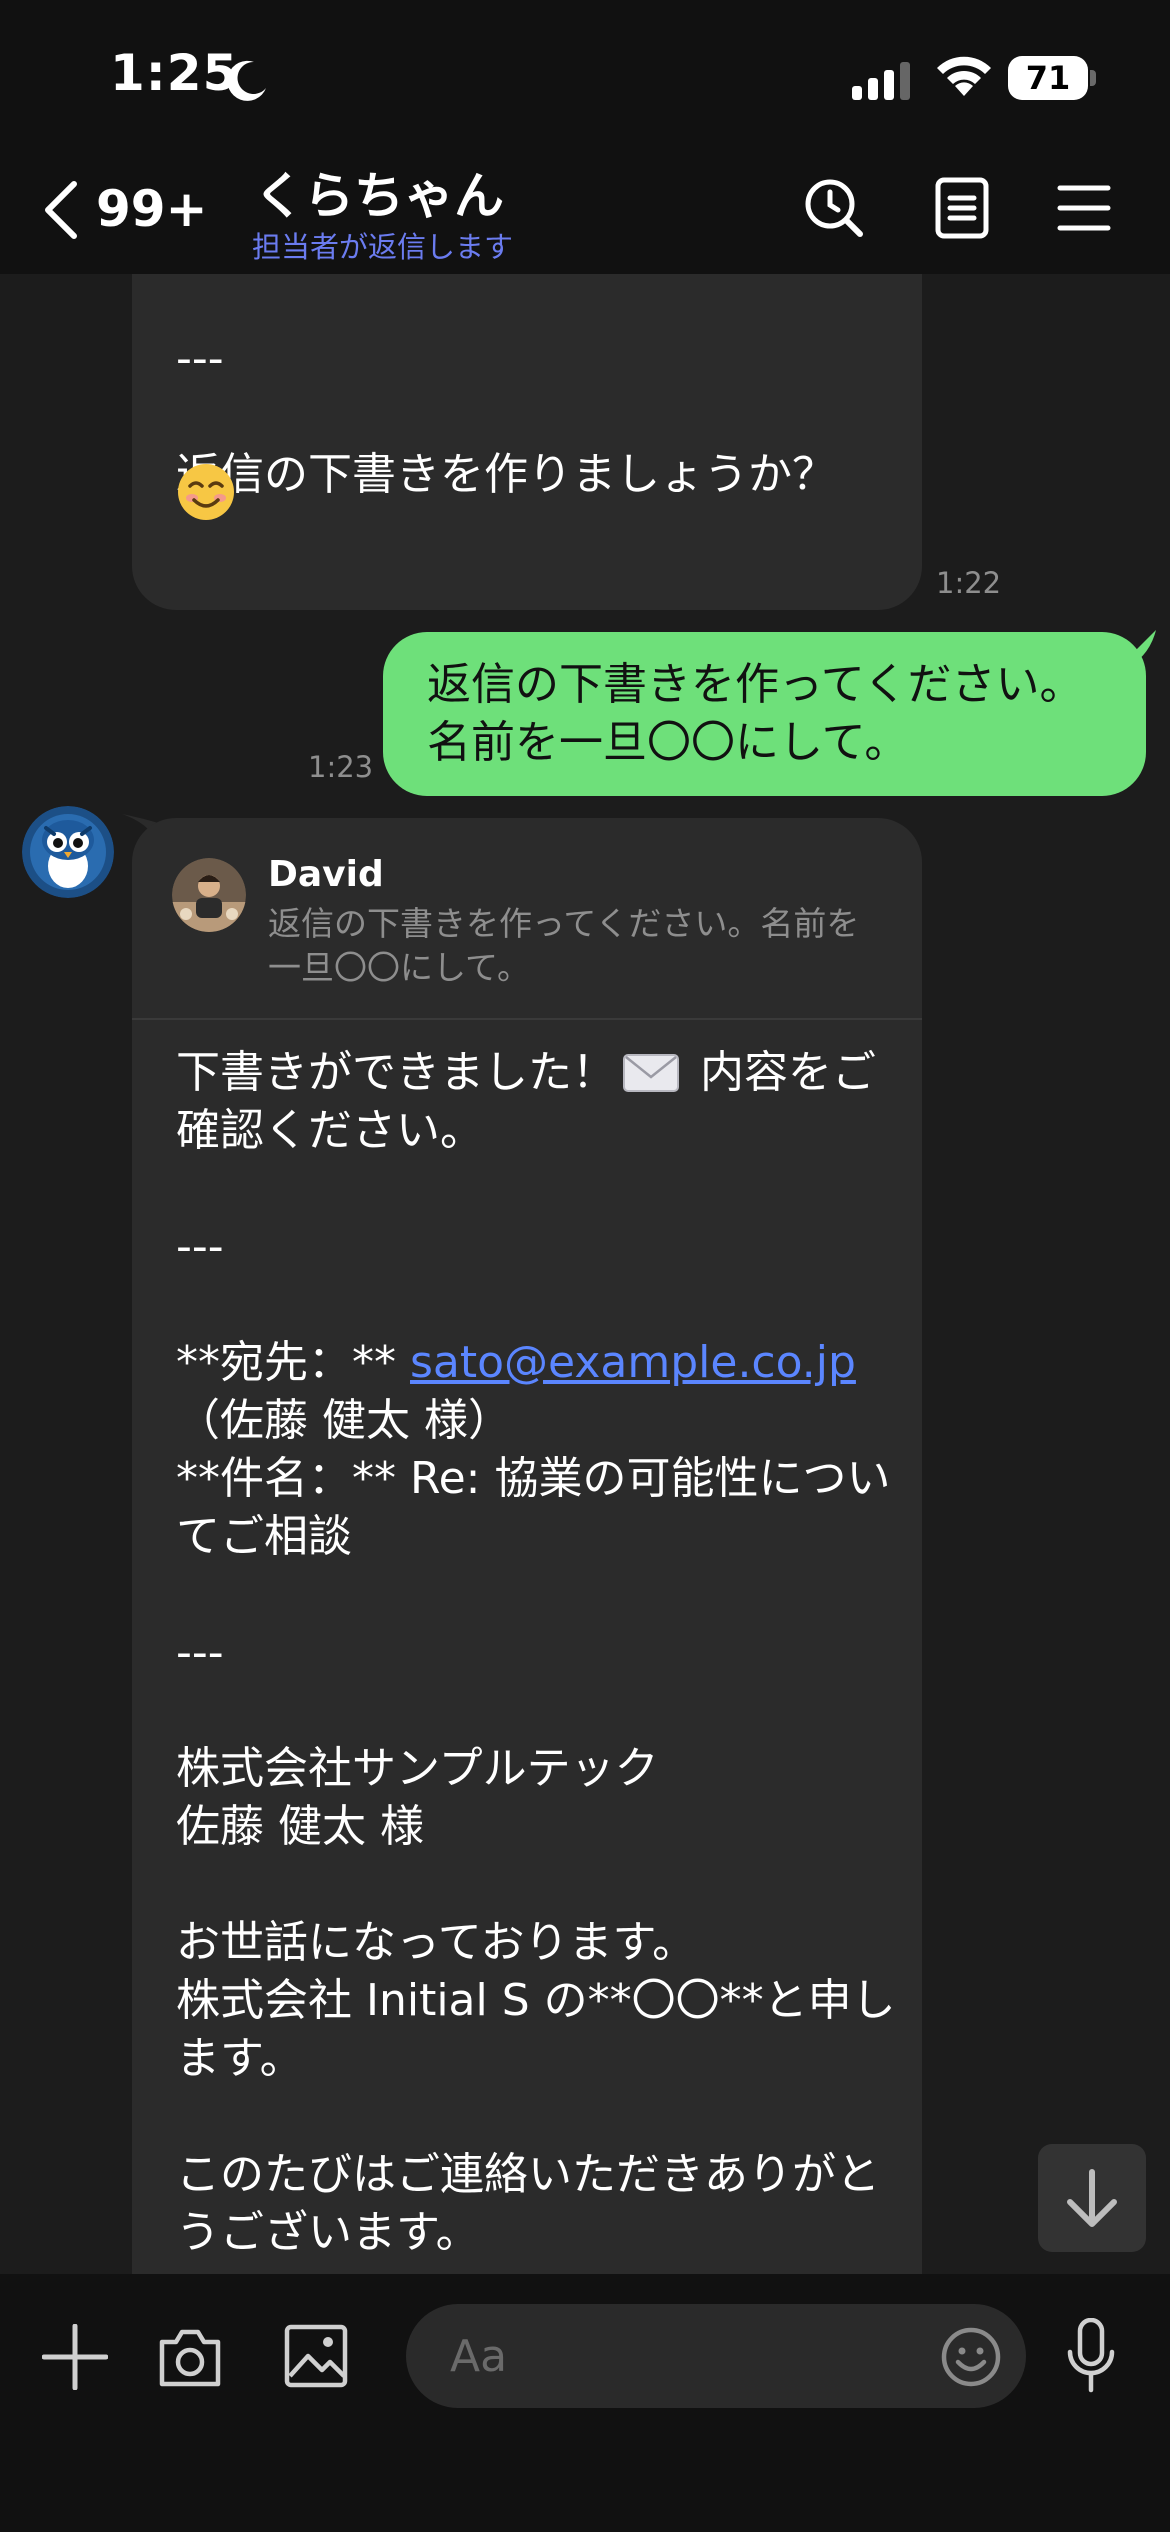 The width and height of the screenshot is (1170, 2532). I want to click on to-line: **宛先：** sato@example.co.jp, so click(536, 1363).